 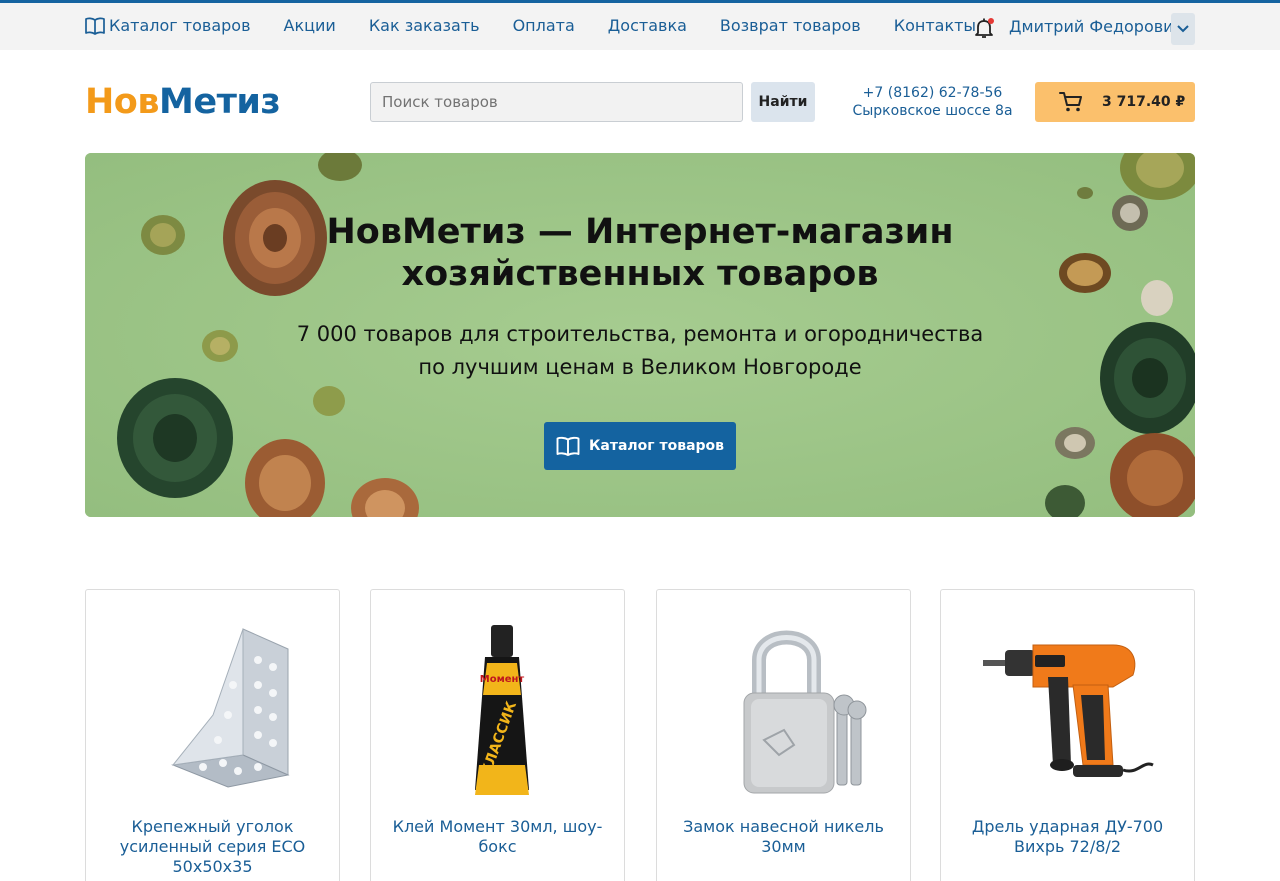 I want to click on cart-icon, so click(x=1070, y=102).